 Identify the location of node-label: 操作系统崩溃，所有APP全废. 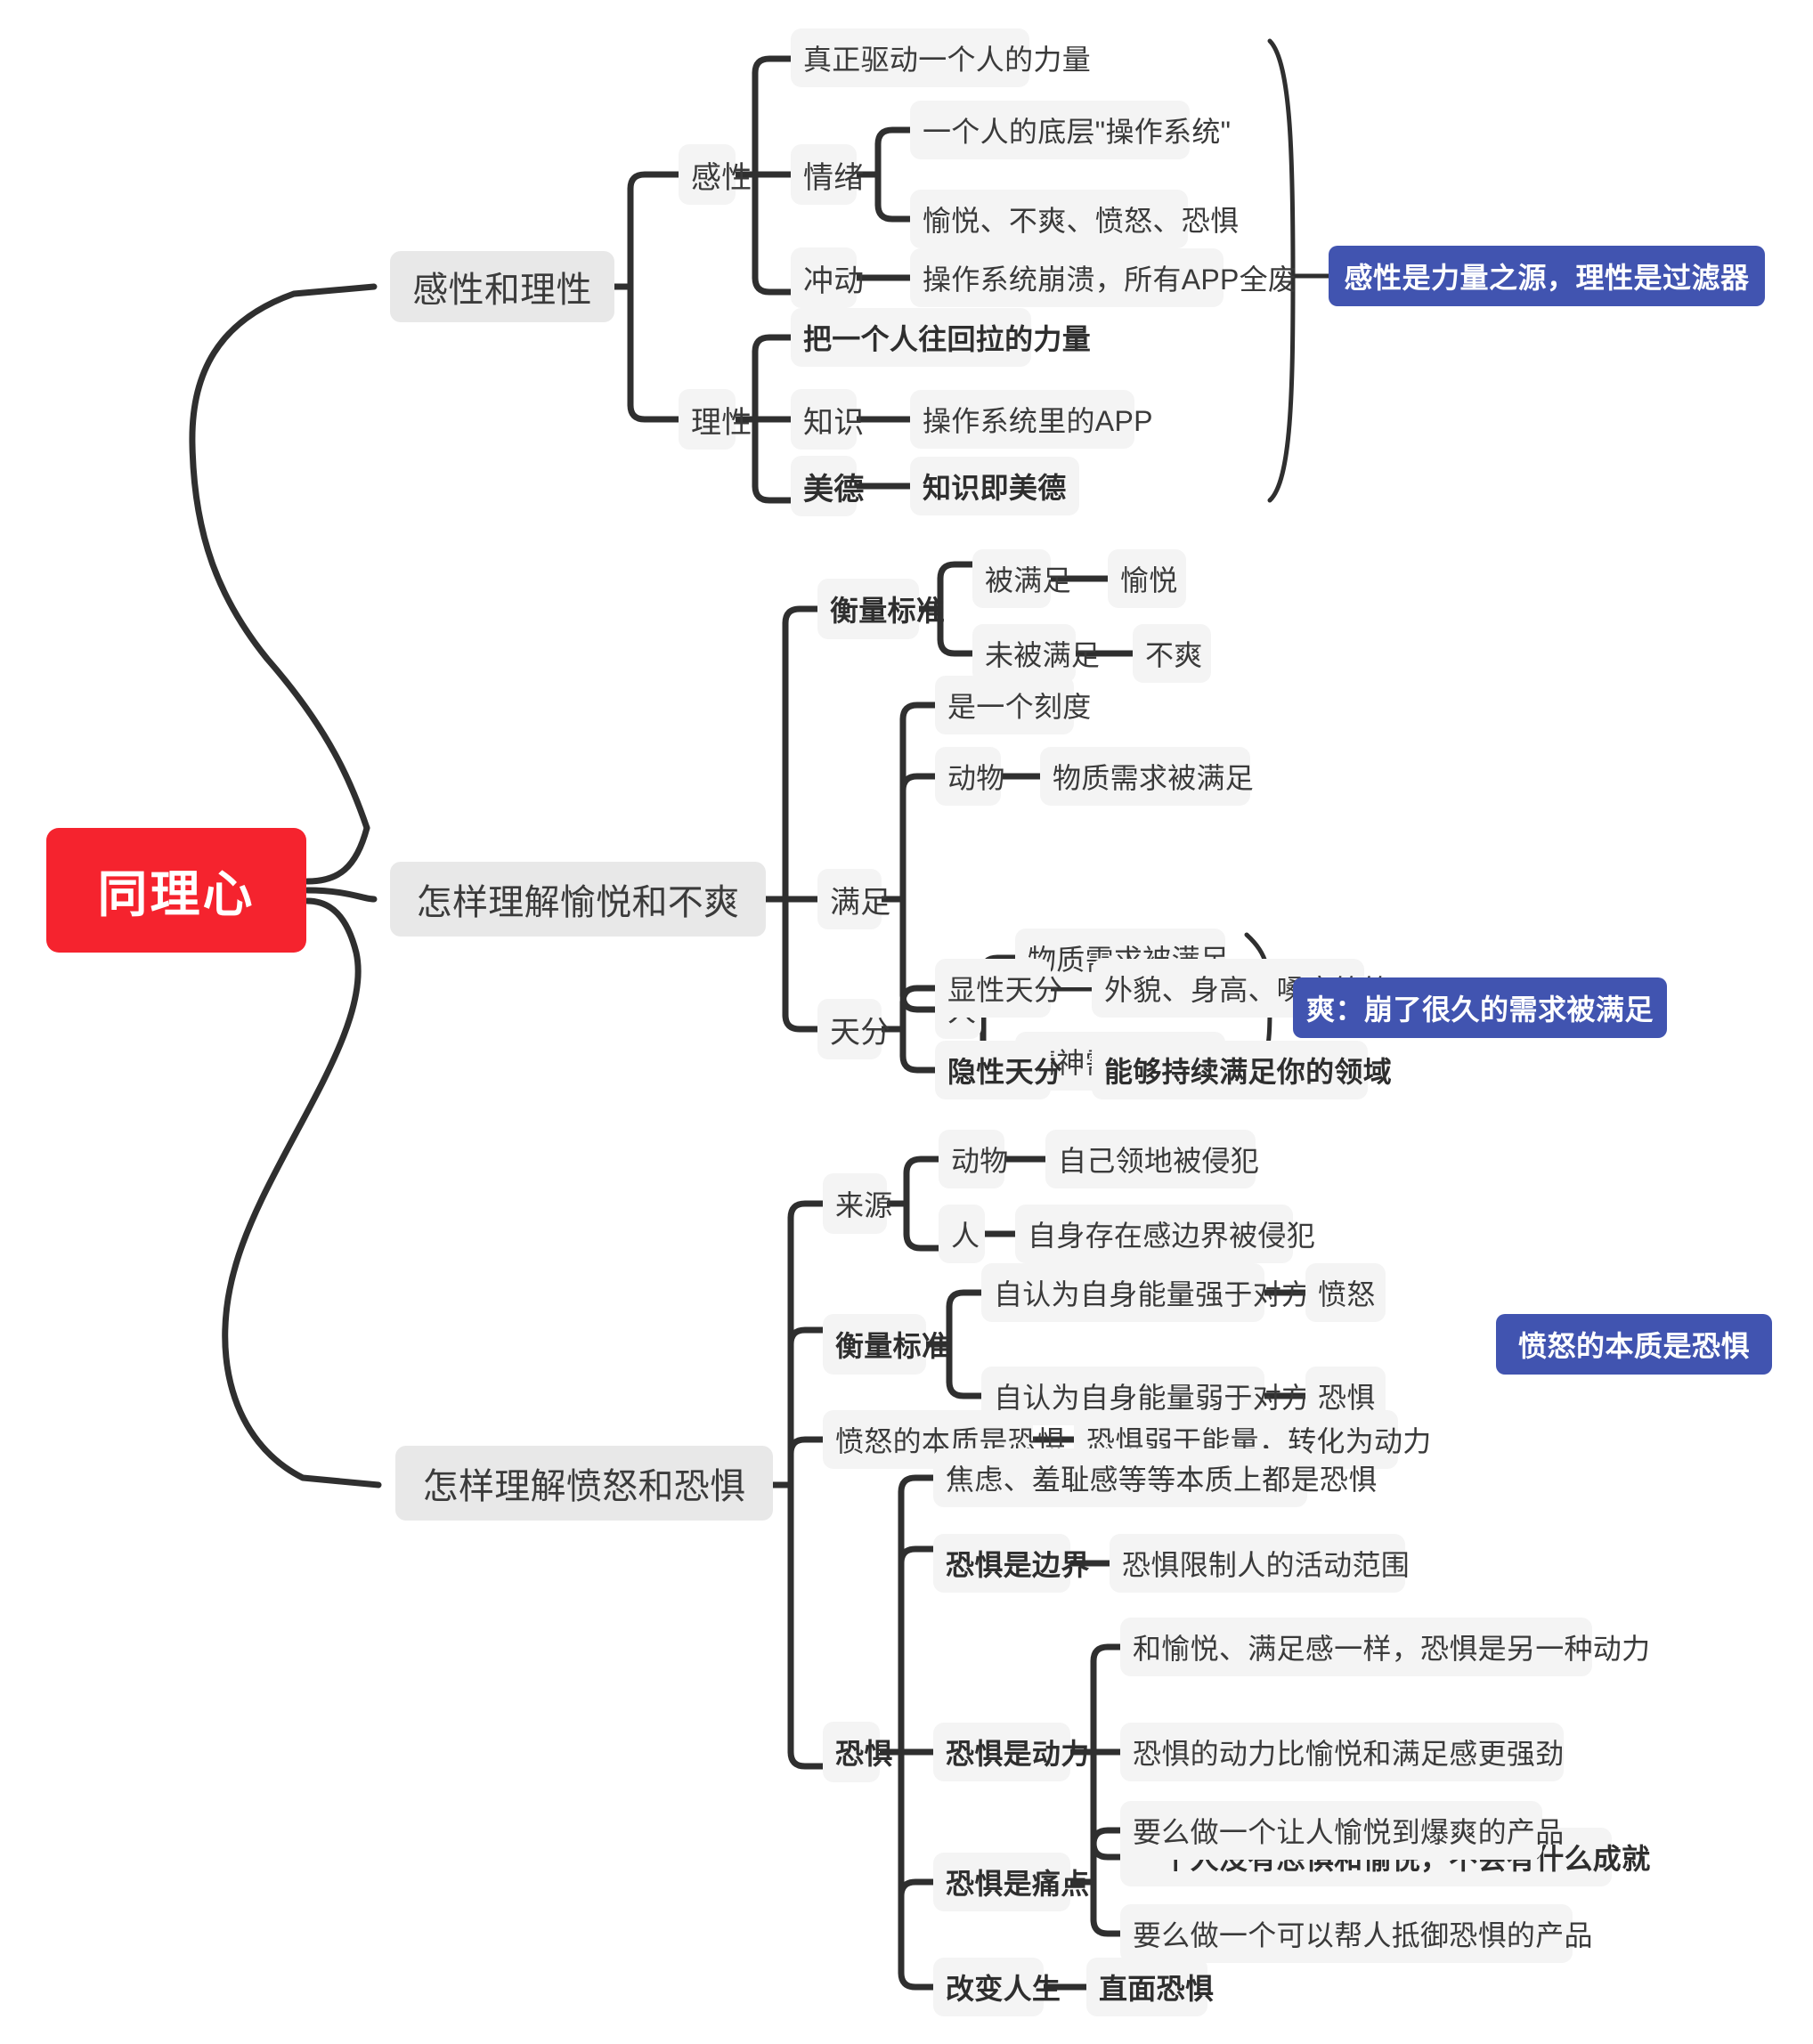
(1110, 280).